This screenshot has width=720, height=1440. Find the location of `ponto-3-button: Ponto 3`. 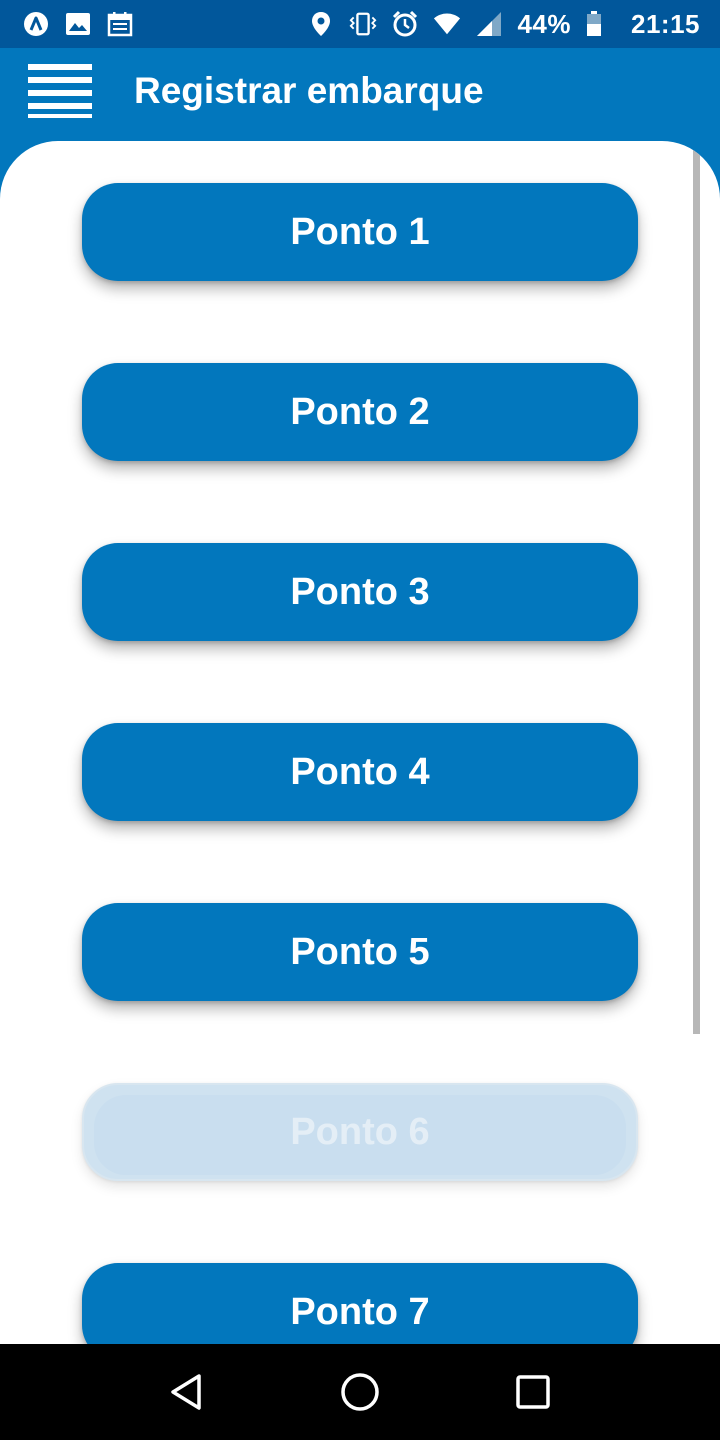

ponto-3-button: Ponto 3 is located at coordinates (360, 592).